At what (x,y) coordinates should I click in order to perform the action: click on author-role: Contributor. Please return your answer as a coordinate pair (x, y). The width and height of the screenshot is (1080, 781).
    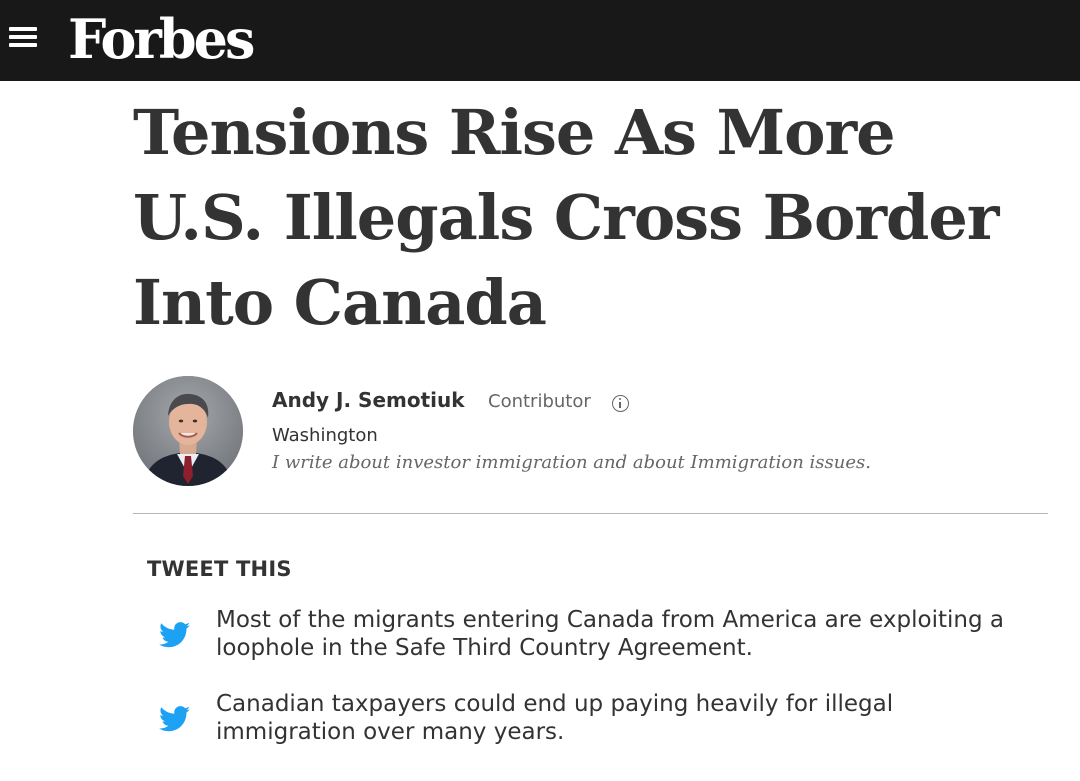
    Looking at the image, I should click on (539, 401).